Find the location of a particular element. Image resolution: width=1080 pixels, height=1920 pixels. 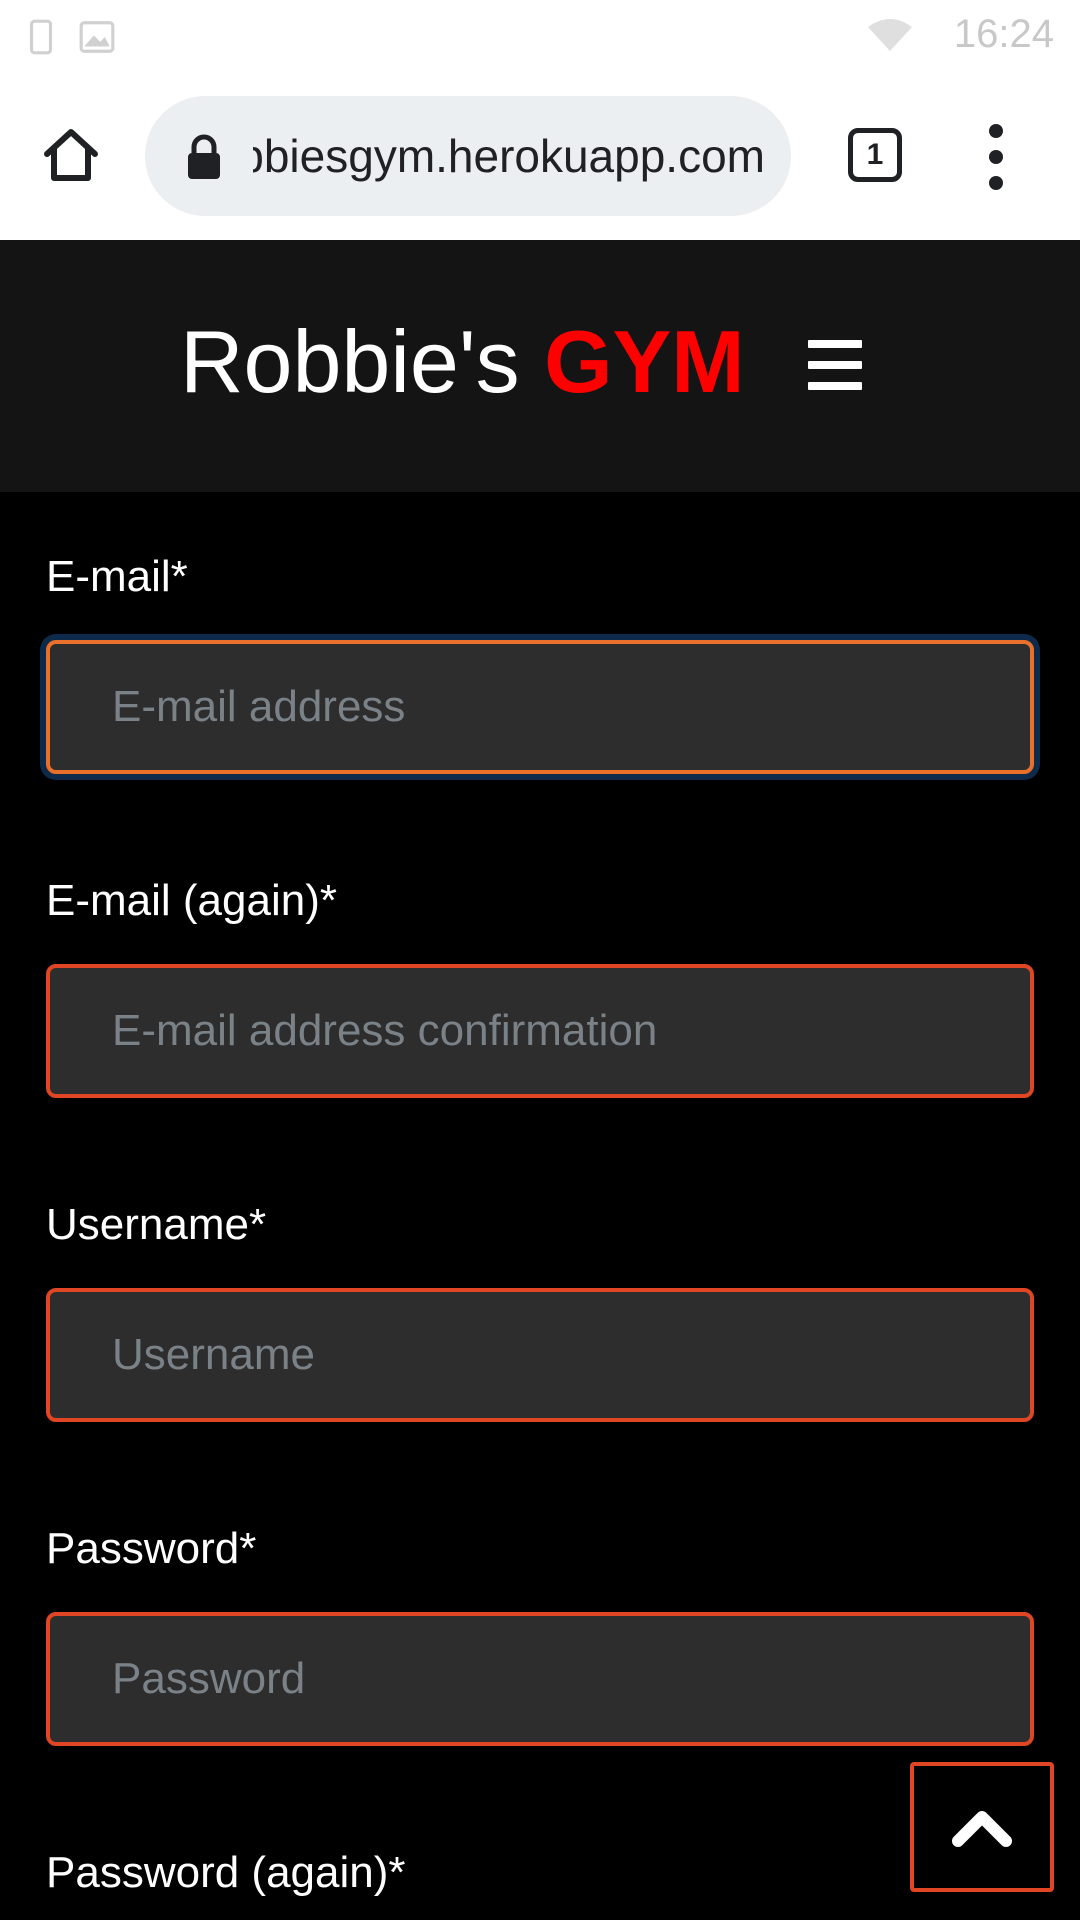

browser-toolbar: robbiesgym.herokuapp.com 1 is located at coordinates (540, 158).